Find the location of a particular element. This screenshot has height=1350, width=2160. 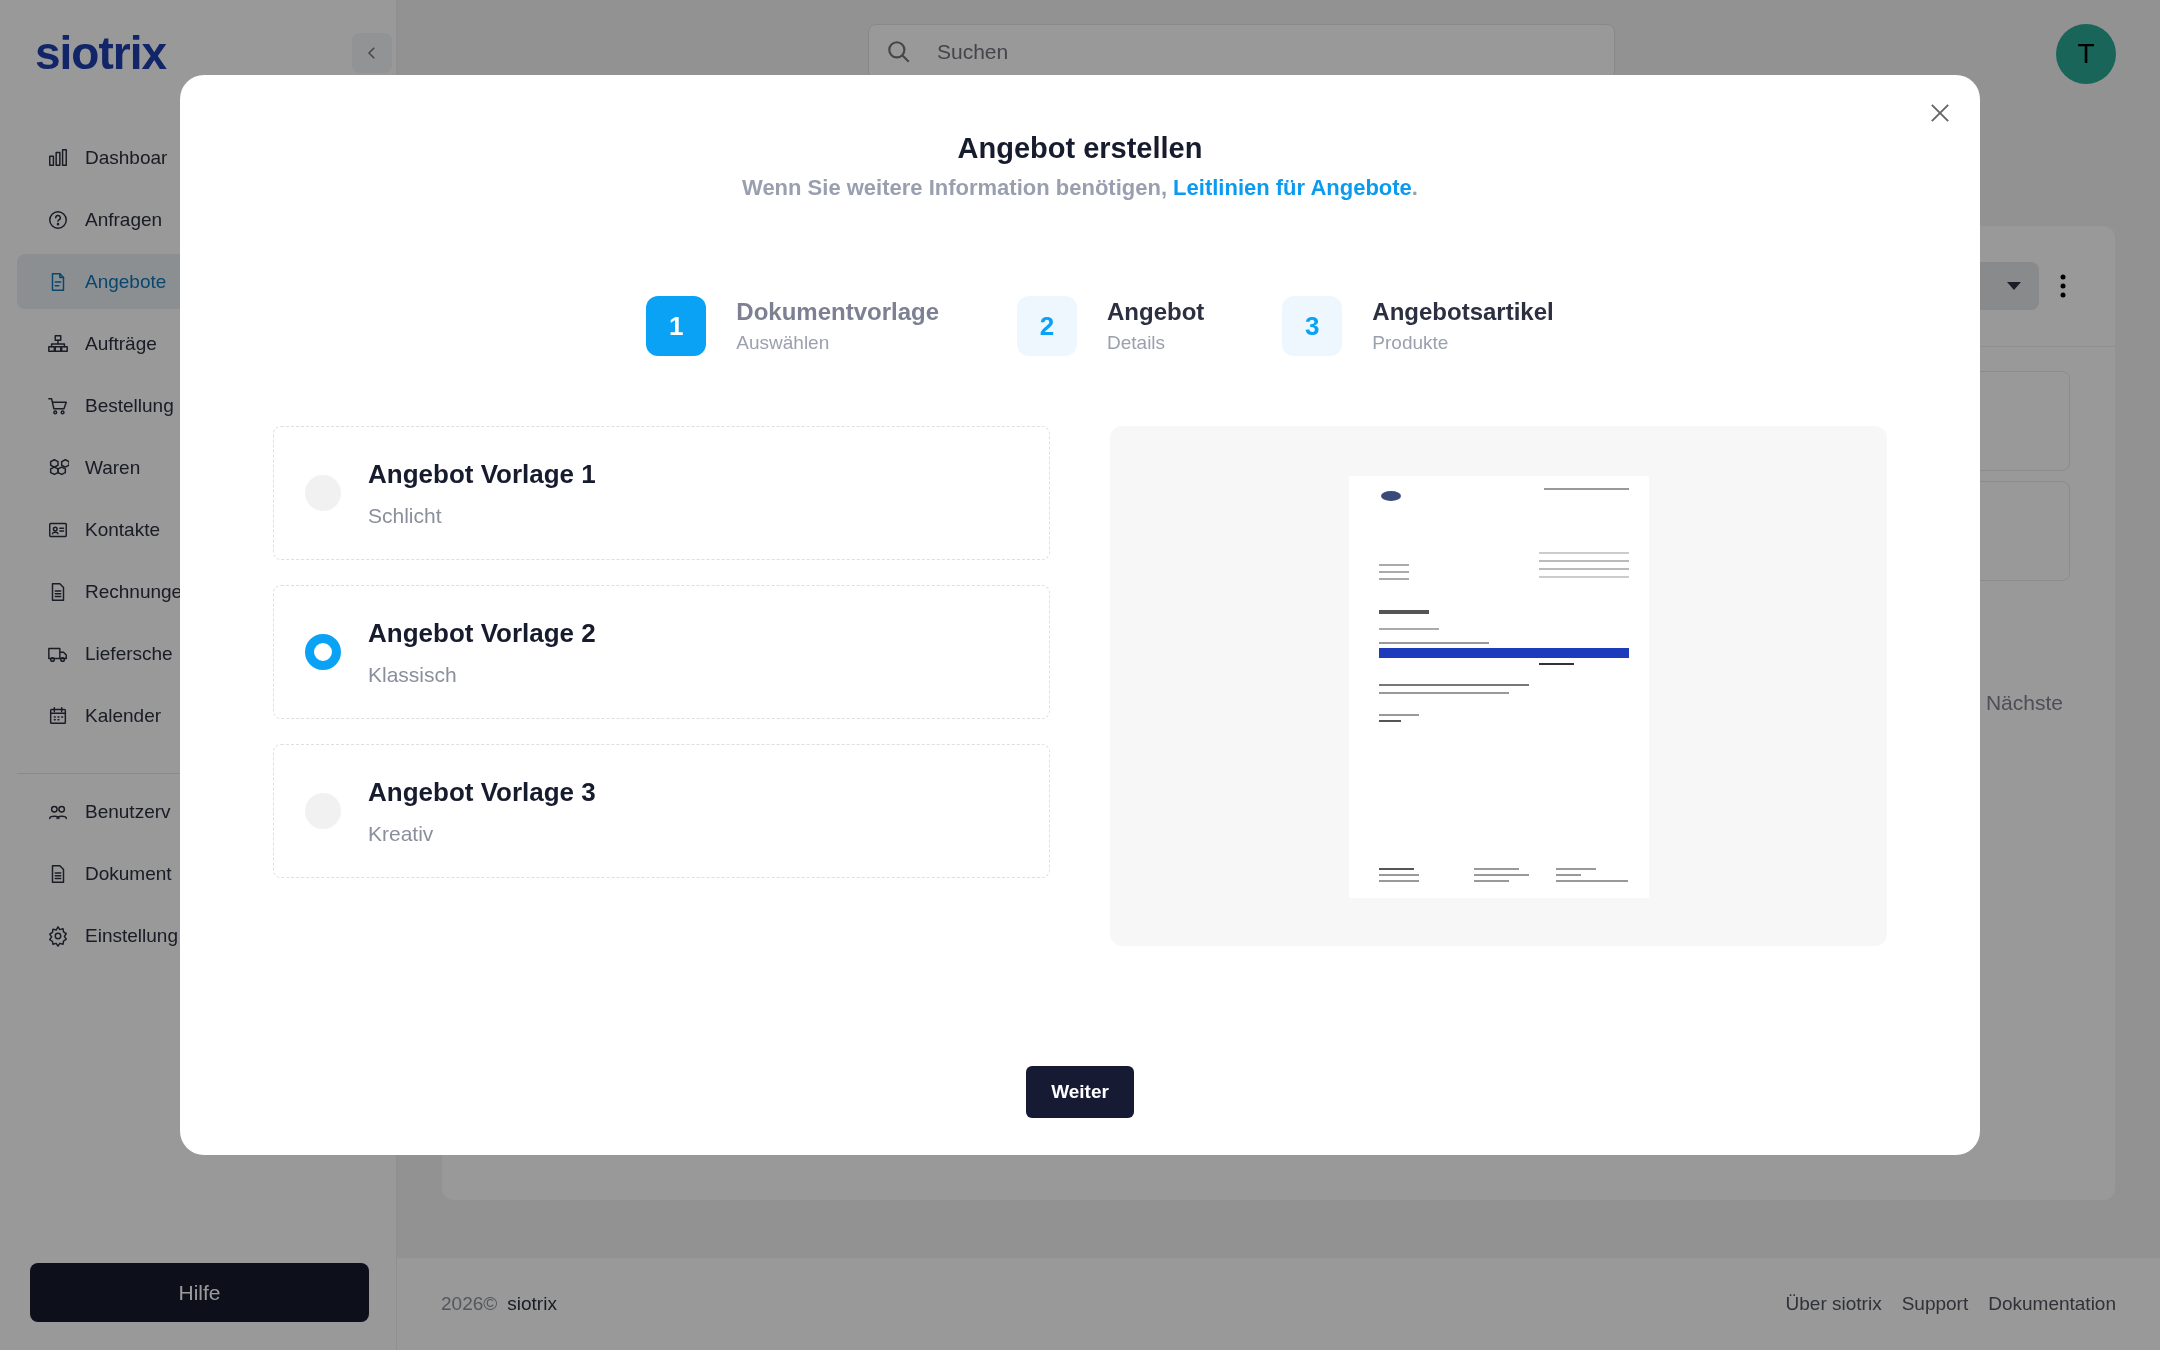

logo: siotrix is located at coordinates (101, 53).